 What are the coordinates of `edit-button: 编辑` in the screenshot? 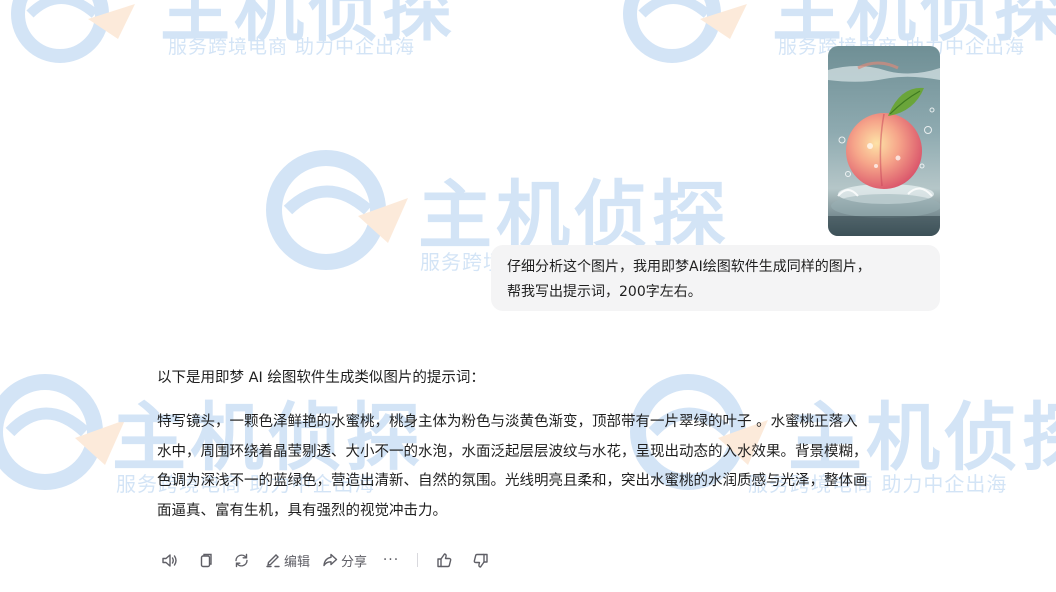 It's located at (287, 560).